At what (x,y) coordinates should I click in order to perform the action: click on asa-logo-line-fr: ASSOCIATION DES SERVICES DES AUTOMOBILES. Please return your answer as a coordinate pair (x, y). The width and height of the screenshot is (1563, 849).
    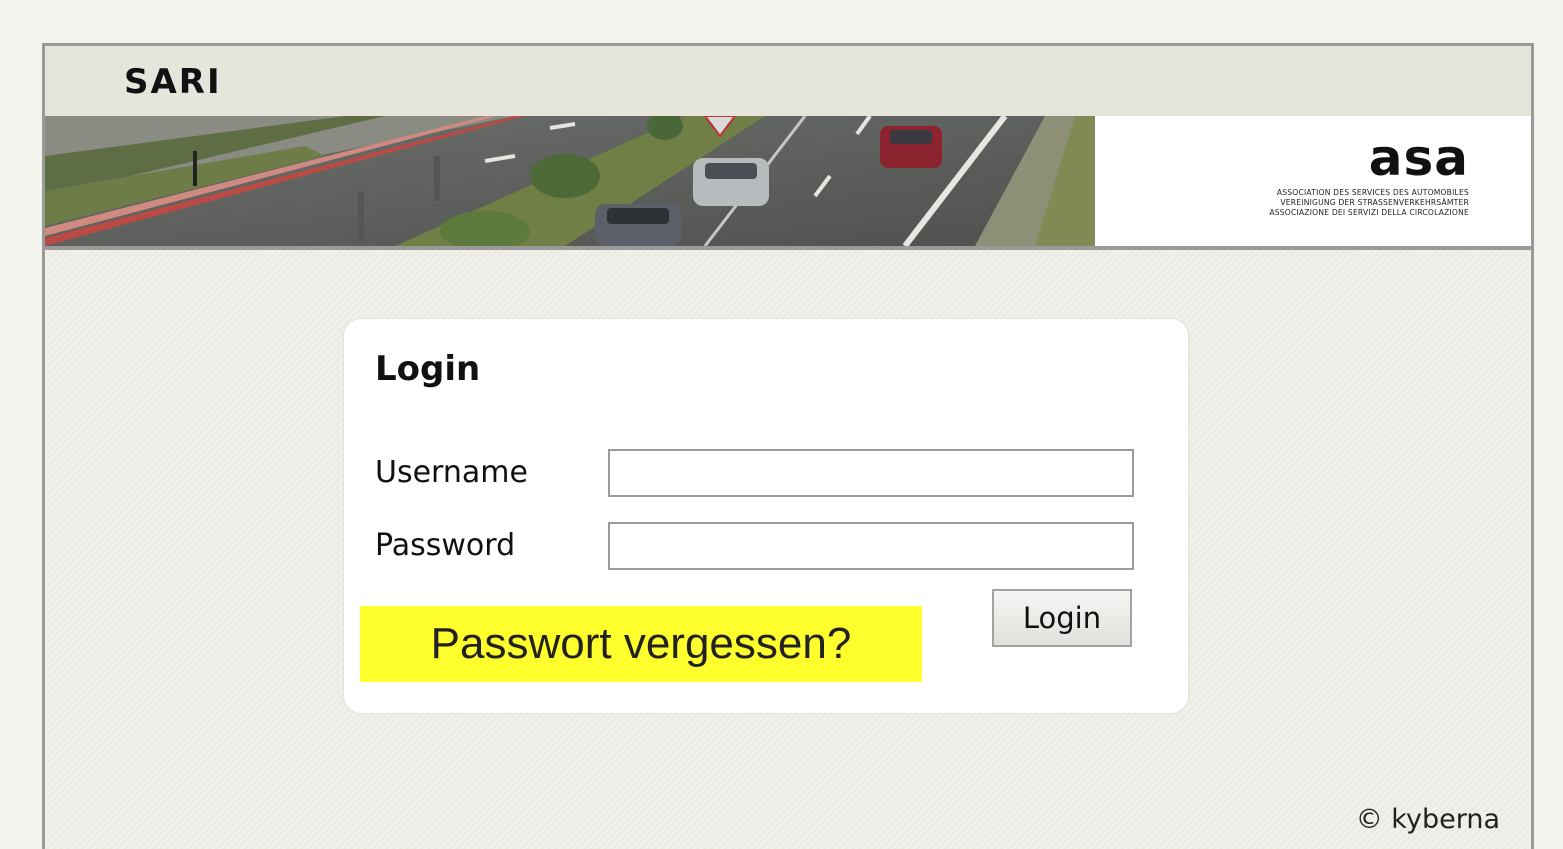
    Looking at the image, I should click on (1372, 192).